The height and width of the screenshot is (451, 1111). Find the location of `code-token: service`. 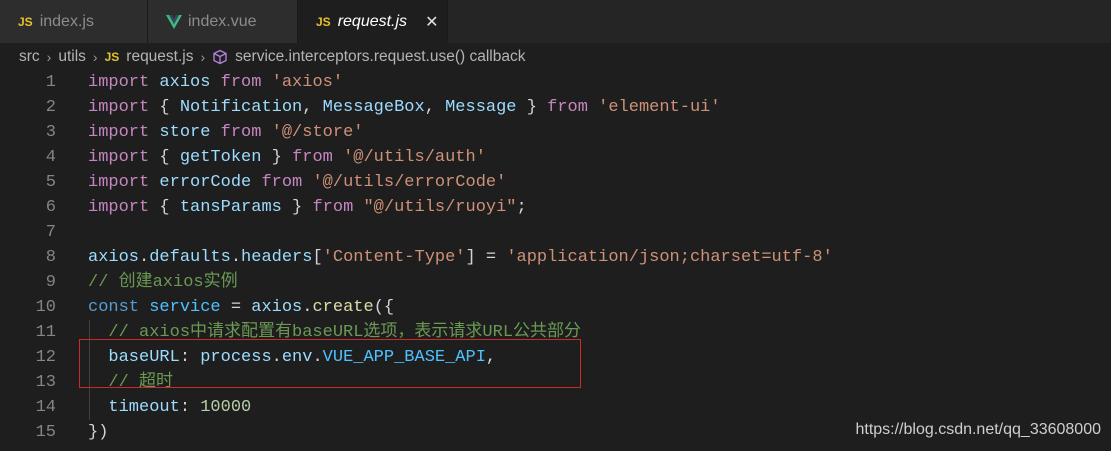

code-token: service is located at coordinates (185, 307).